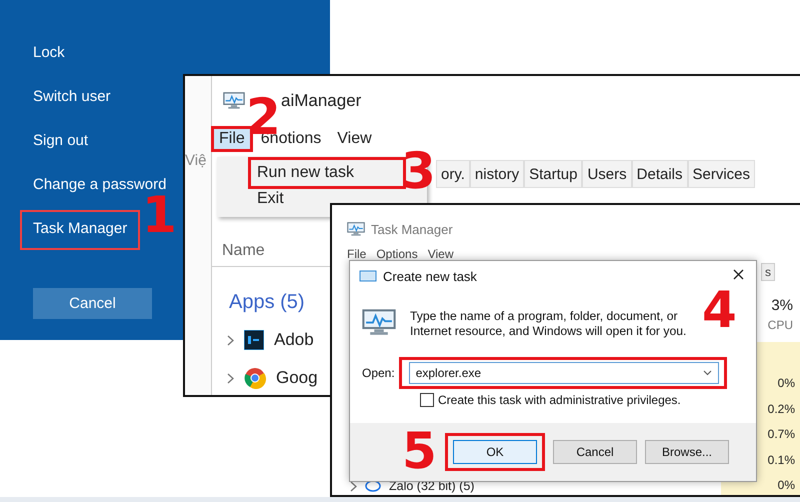  I want to click on table-cell-text: 0.2%, so click(781, 410).